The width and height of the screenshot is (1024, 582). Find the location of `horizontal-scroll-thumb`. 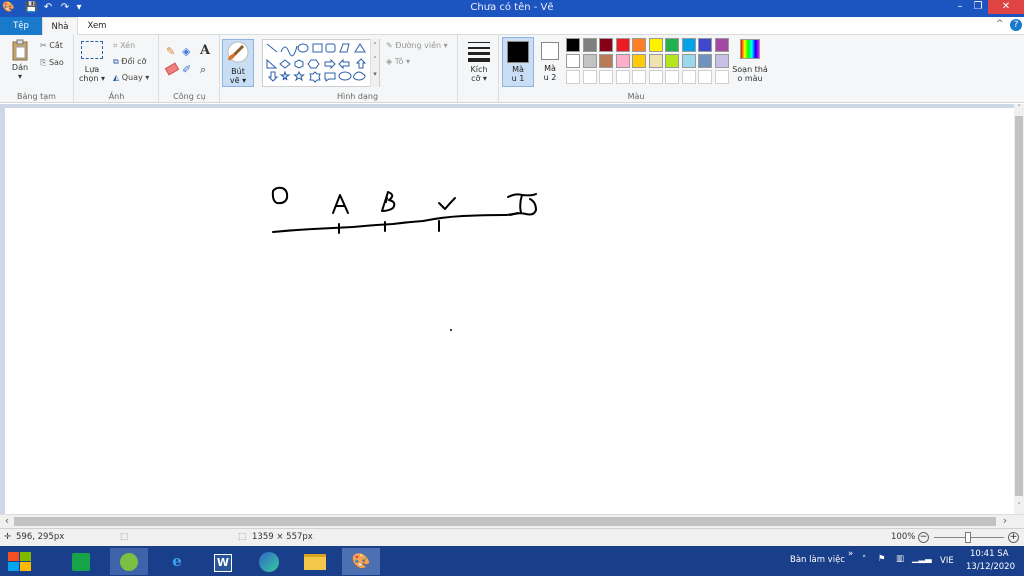

horizontal-scroll-thumb is located at coordinates (505, 521).